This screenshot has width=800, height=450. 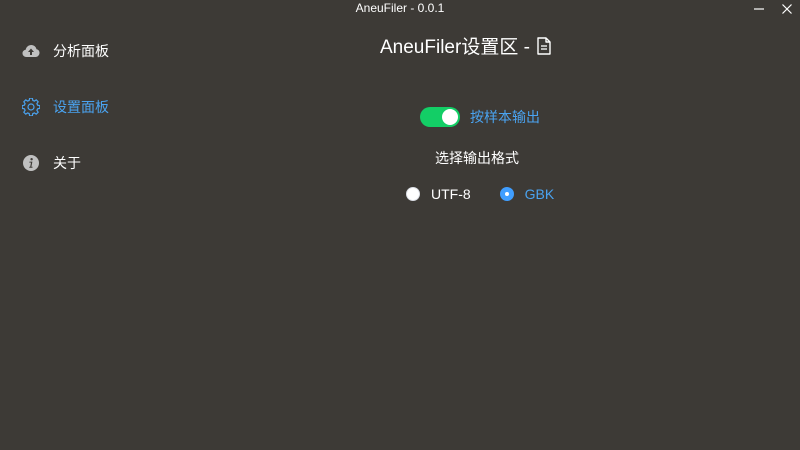 I want to click on sidebar-item-settings: 设置面板, so click(x=65, y=107).